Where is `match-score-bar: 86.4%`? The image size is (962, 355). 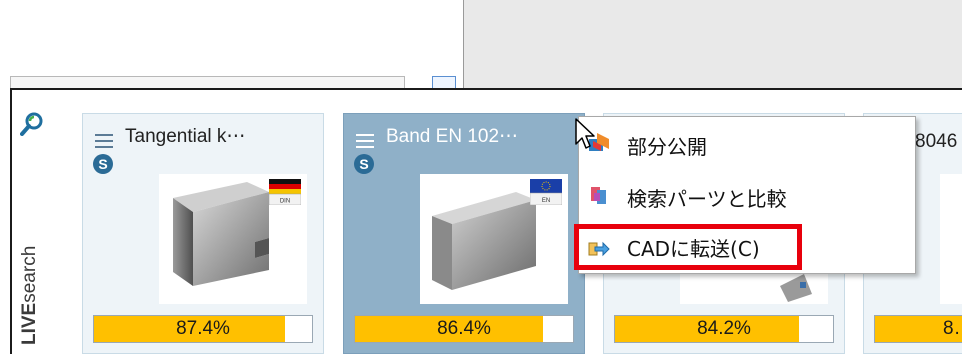 match-score-bar: 86.4% is located at coordinates (464, 329).